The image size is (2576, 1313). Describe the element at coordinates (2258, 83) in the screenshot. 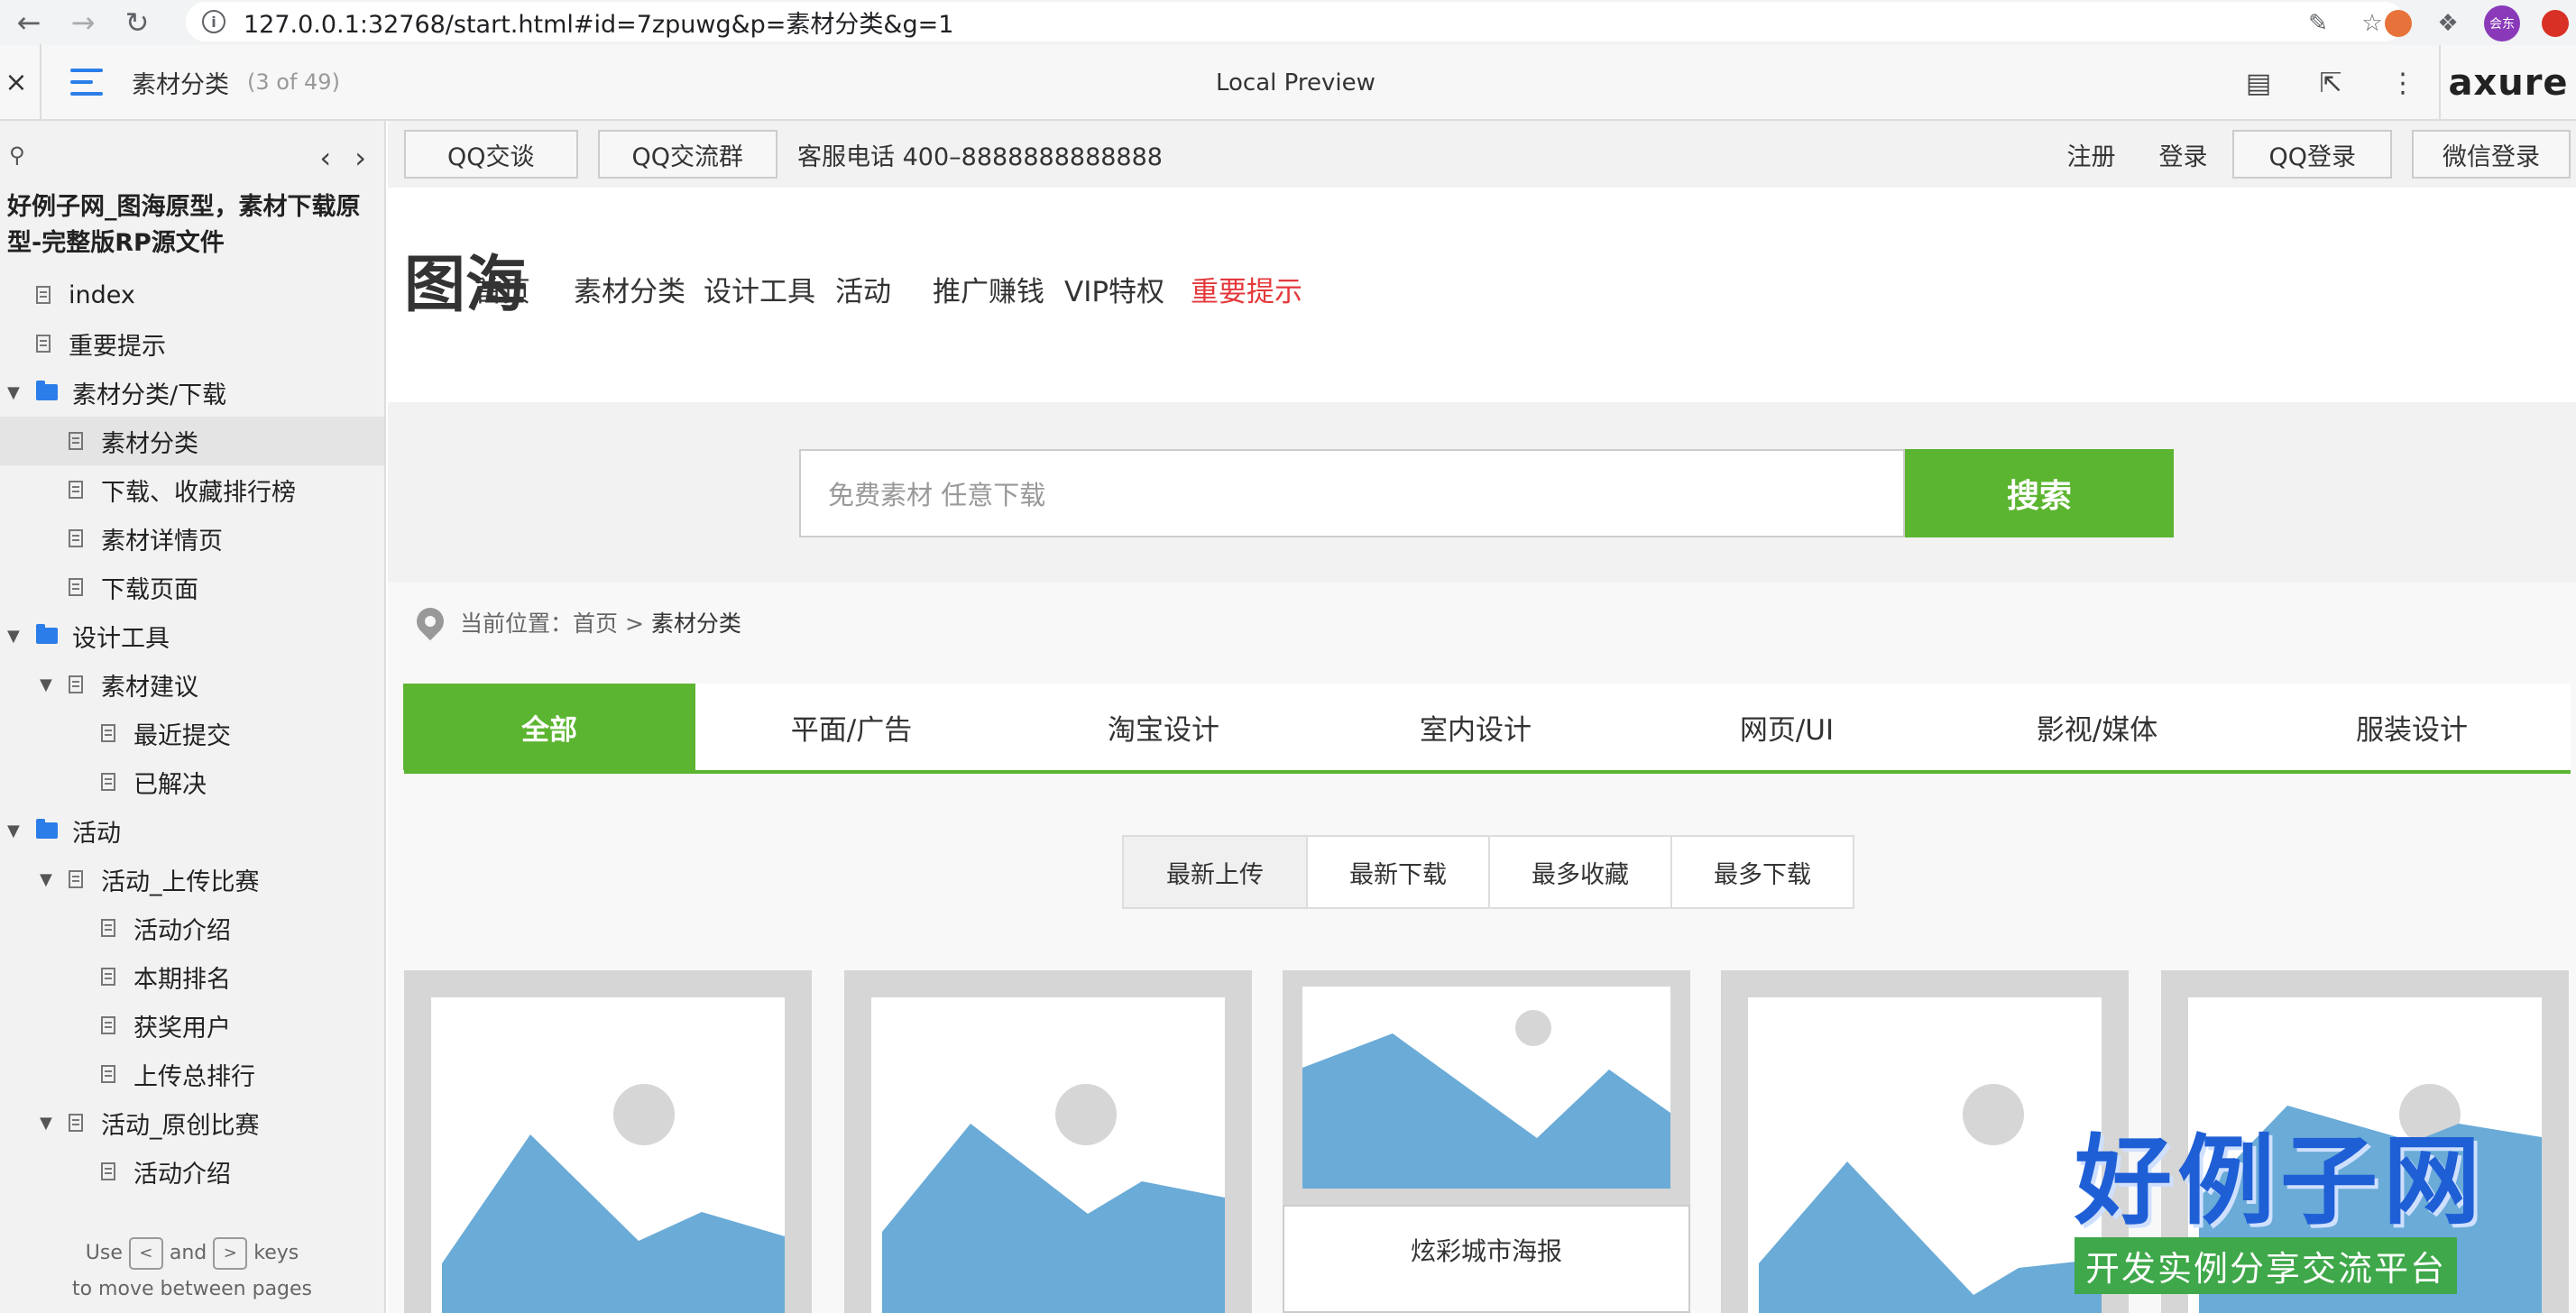

I see `notes-icon: ▤` at that location.